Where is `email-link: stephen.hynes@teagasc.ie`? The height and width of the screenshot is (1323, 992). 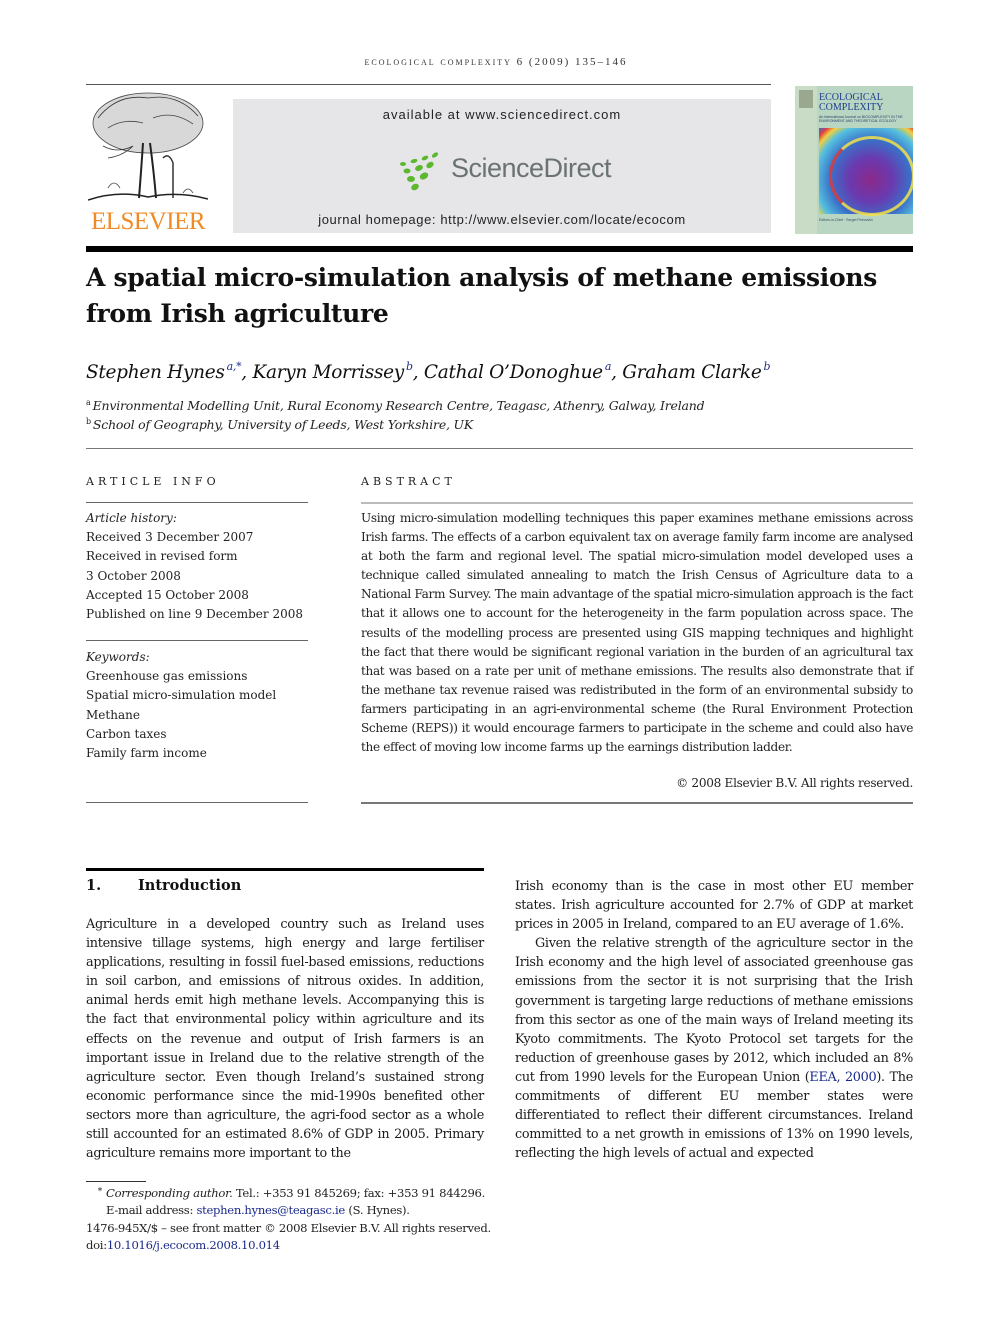 email-link: stephen.hynes@teagasc.ie is located at coordinates (270, 1210).